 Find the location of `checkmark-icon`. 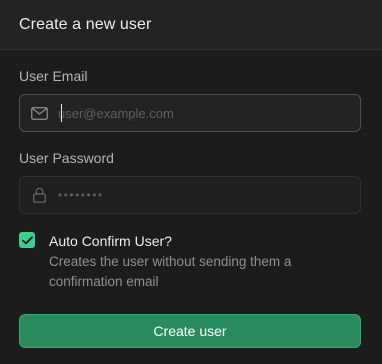

checkmark-icon is located at coordinates (27, 239).